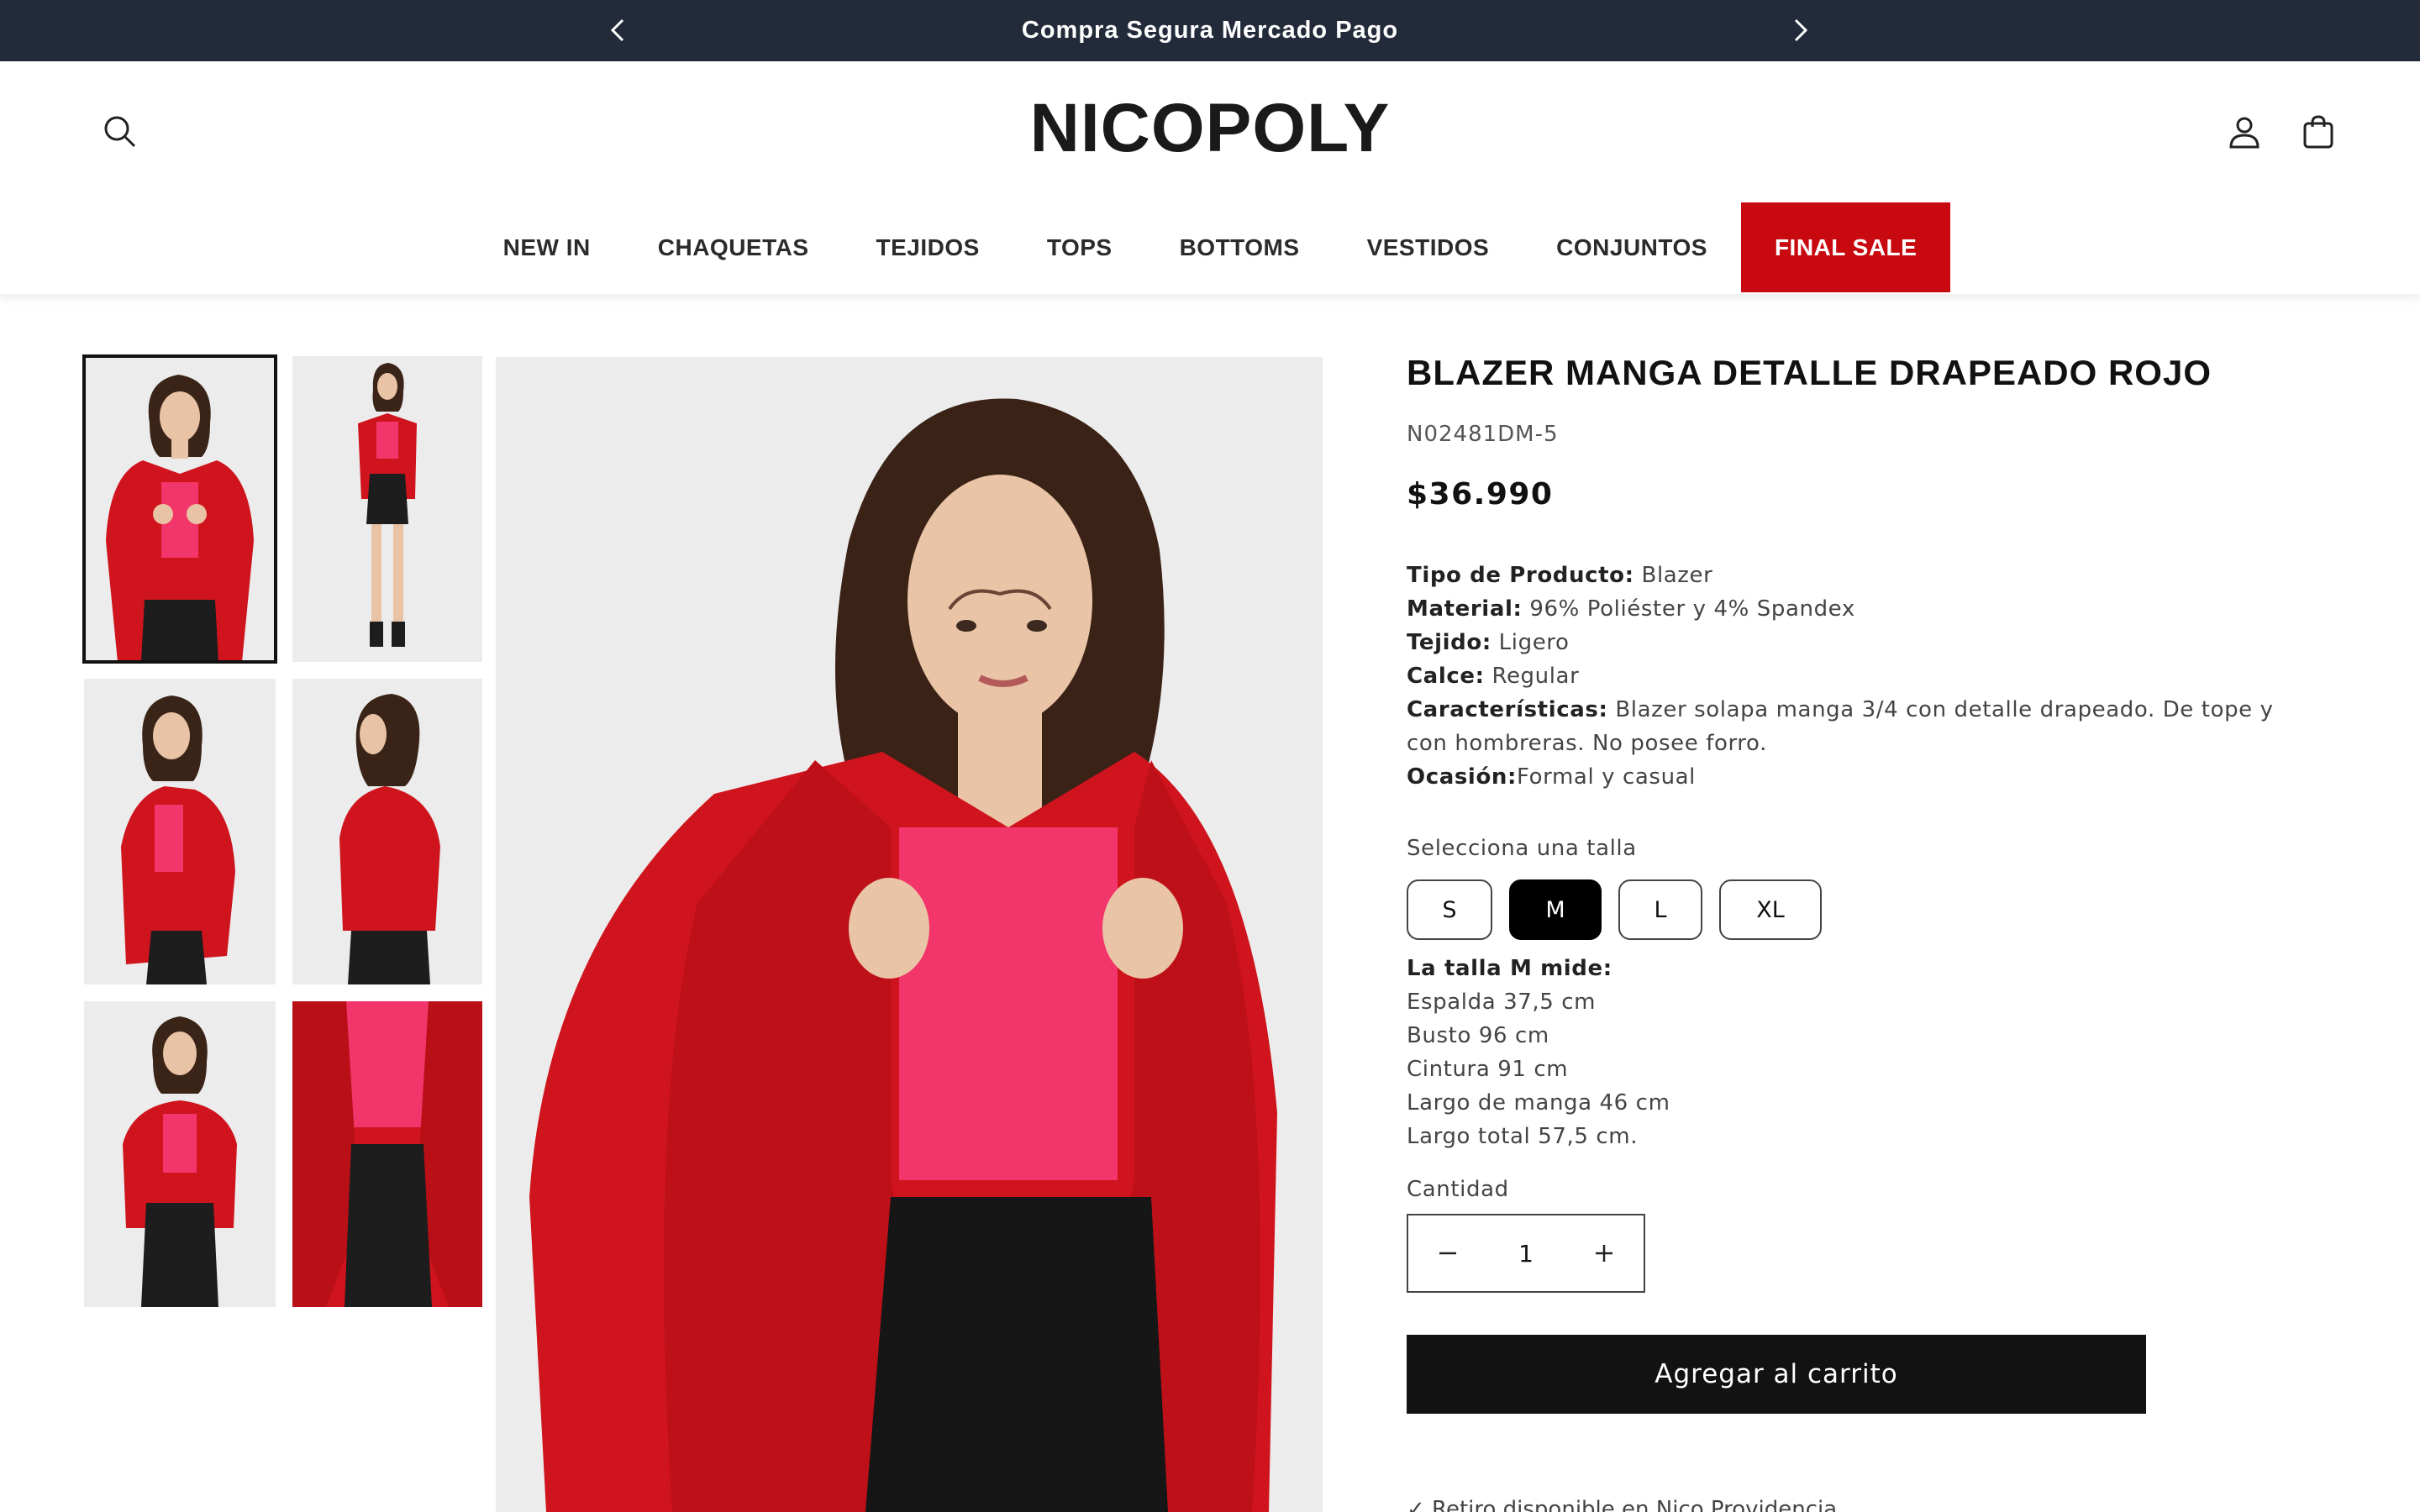  I want to click on announcement-text: Compra Segura Mercado Pago, so click(1210, 30).